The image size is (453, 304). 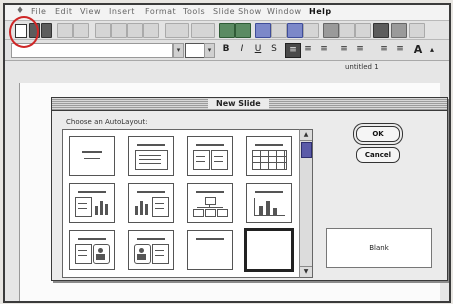 What do you see at coordinates (177, 30) in the screenshot?
I see `undo-icon` at bounding box center [177, 30].